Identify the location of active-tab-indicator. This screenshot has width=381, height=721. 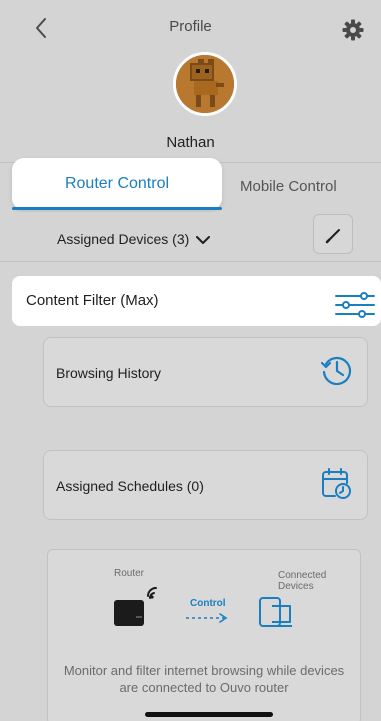
(117, 208).